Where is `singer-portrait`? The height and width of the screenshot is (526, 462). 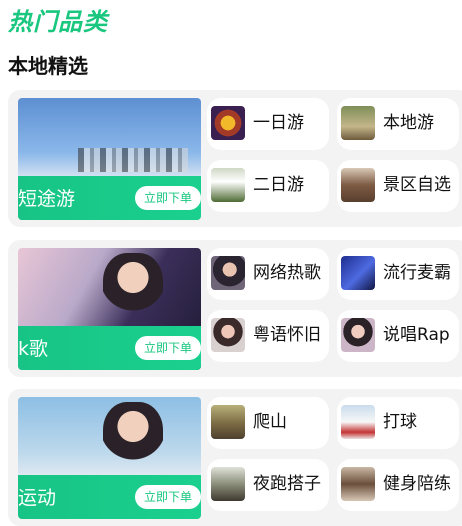 singer-portrait is located at coordinates (133, 288).